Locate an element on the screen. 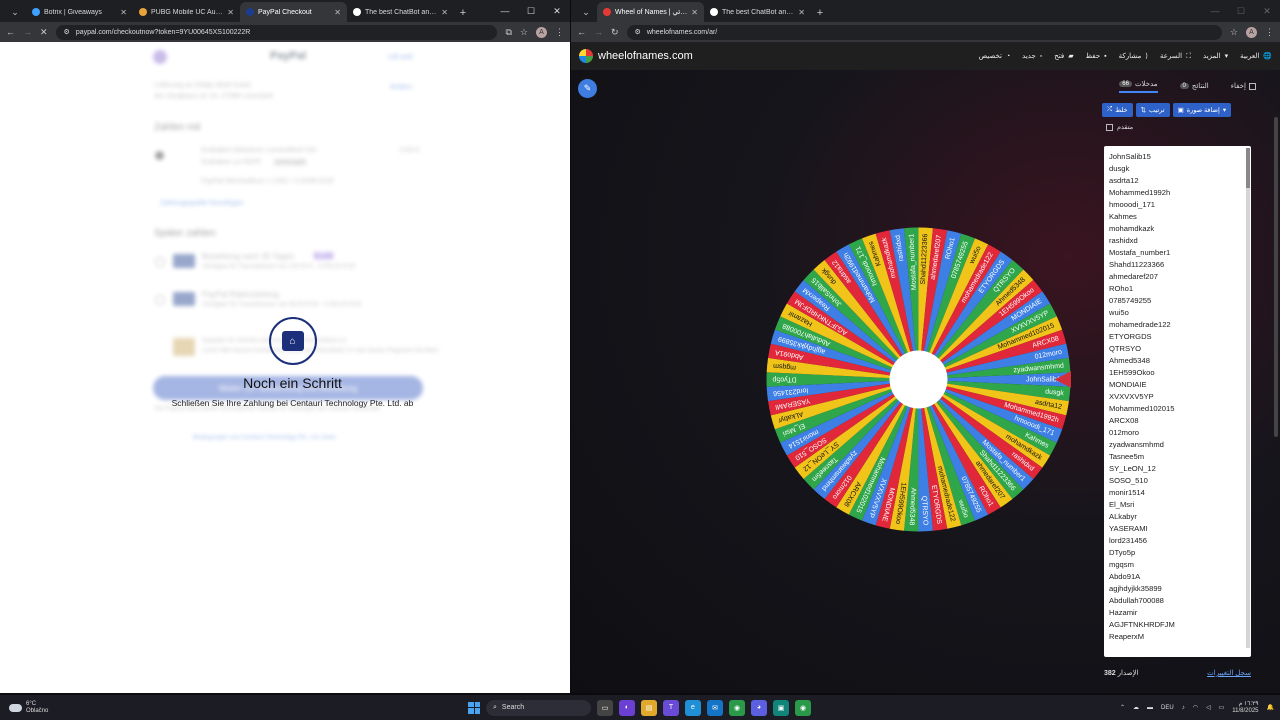  advanced-toggle: متقدم is located at coordinates (1176, 127).